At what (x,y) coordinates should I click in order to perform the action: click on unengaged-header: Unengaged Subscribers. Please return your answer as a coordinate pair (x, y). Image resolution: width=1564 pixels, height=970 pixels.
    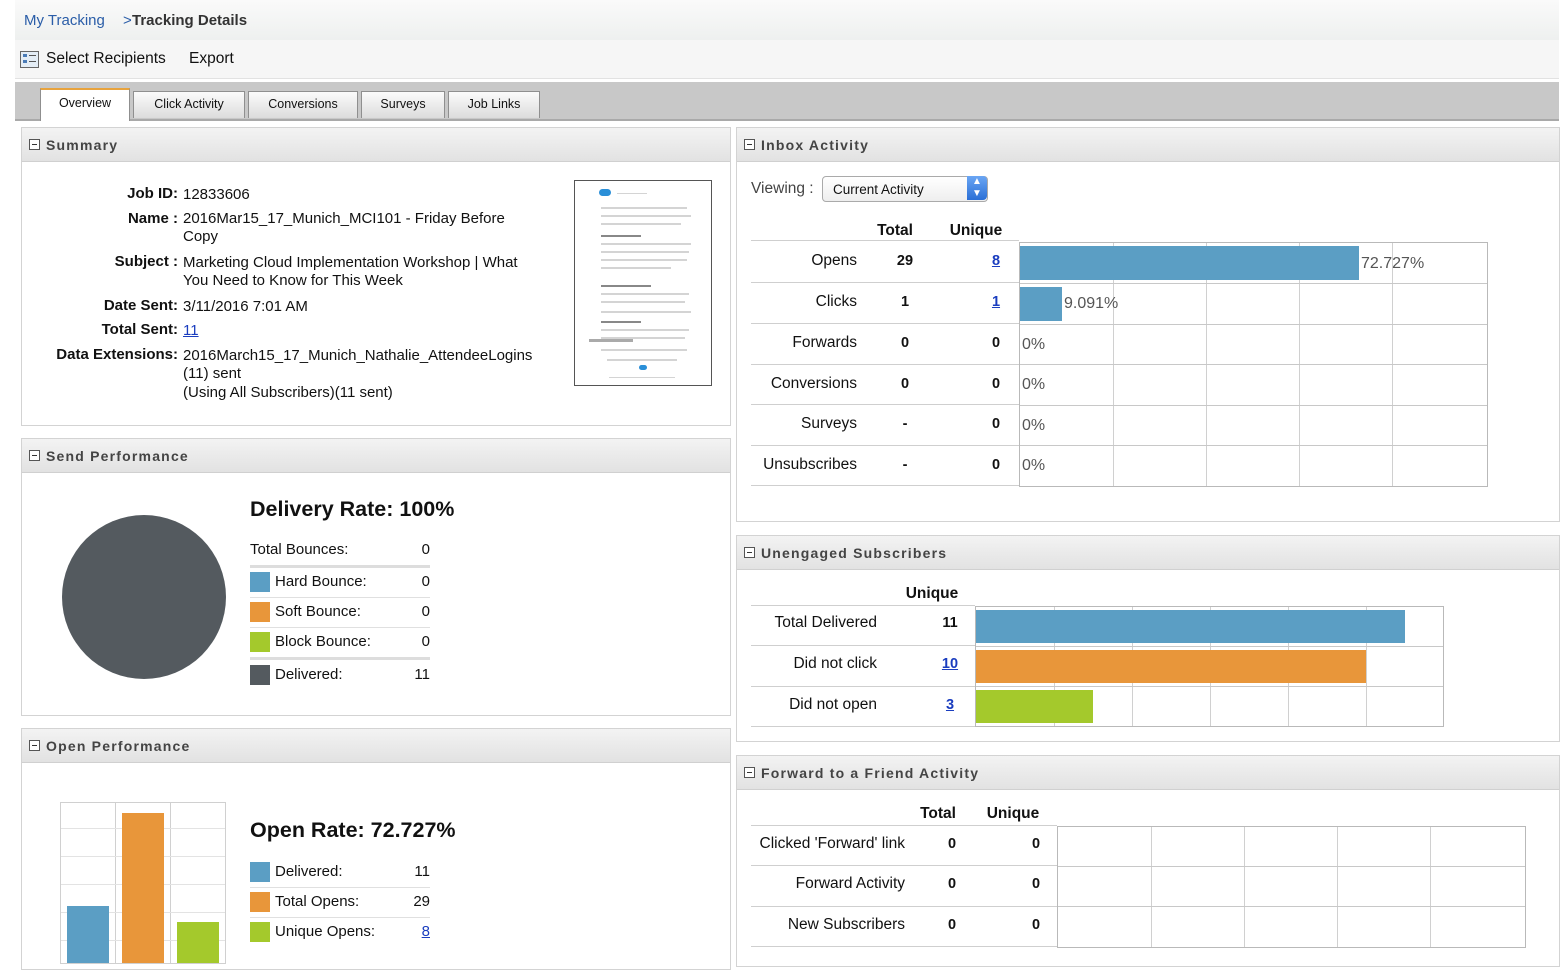
    Looking at the image, I should click on (1148, 553).